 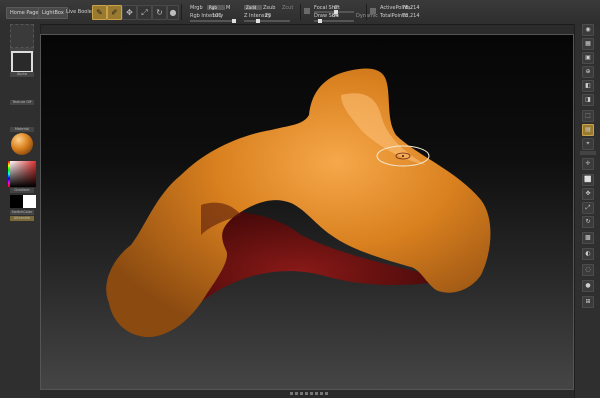 I want to click on transp-button: ◐, so click(x=588, y=254).